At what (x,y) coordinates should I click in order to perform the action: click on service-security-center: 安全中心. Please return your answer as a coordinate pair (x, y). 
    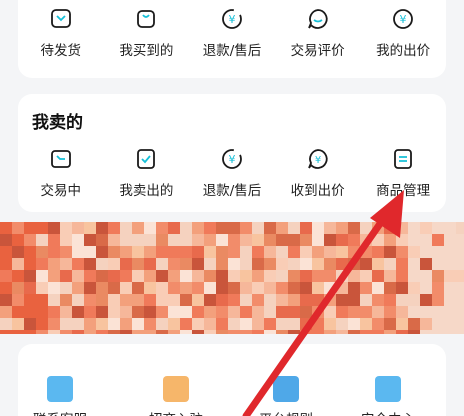
    Looking at the image, I should click on (388, 396).